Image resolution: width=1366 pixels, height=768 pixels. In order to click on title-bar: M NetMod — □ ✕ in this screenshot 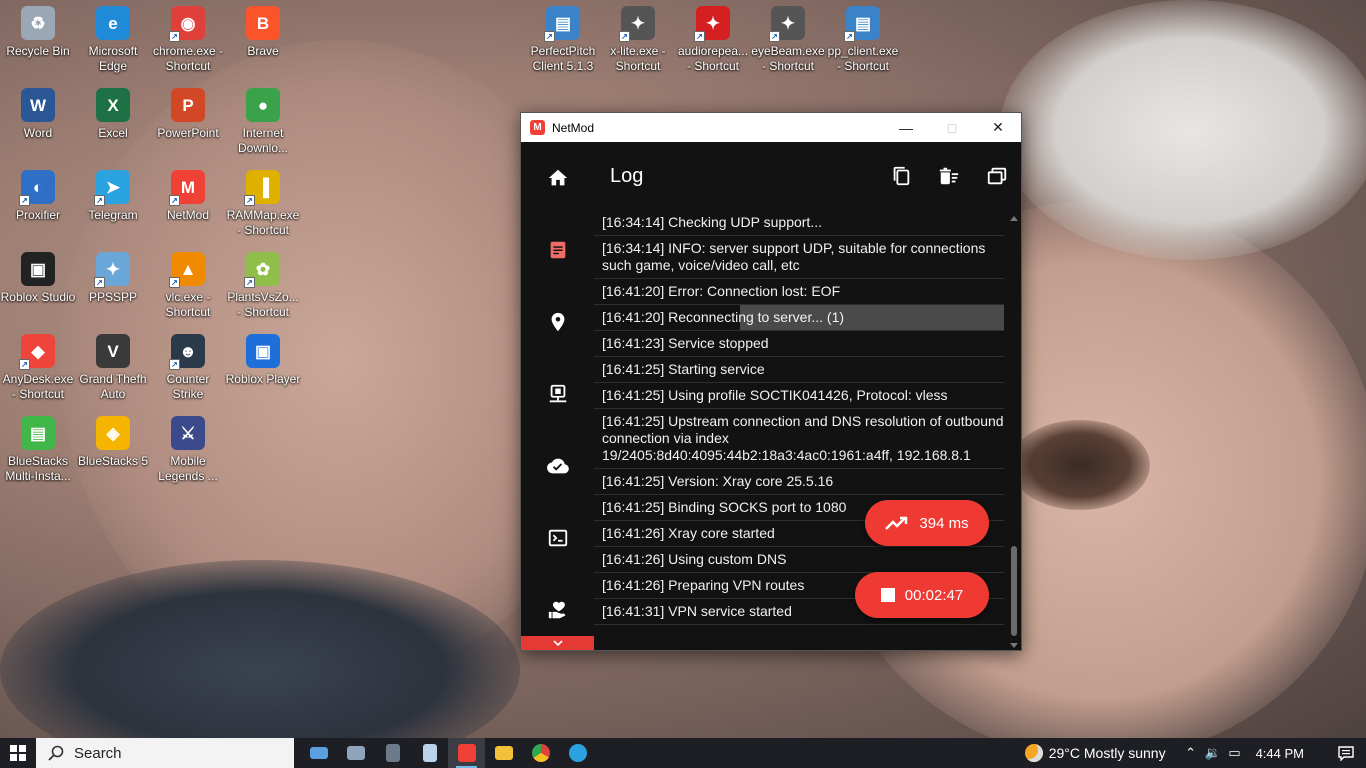, I will do `click(771, 127)`.